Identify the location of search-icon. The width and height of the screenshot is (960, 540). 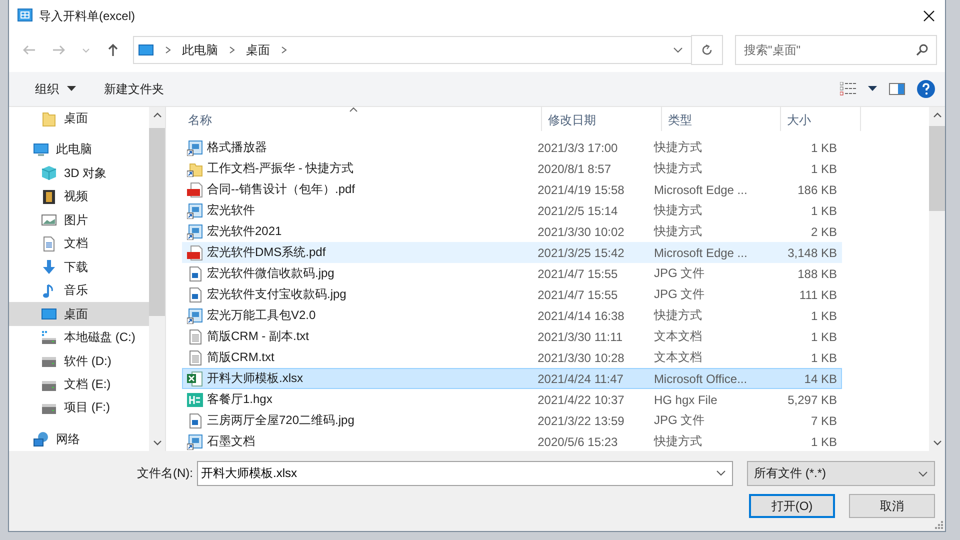
(922, 50).